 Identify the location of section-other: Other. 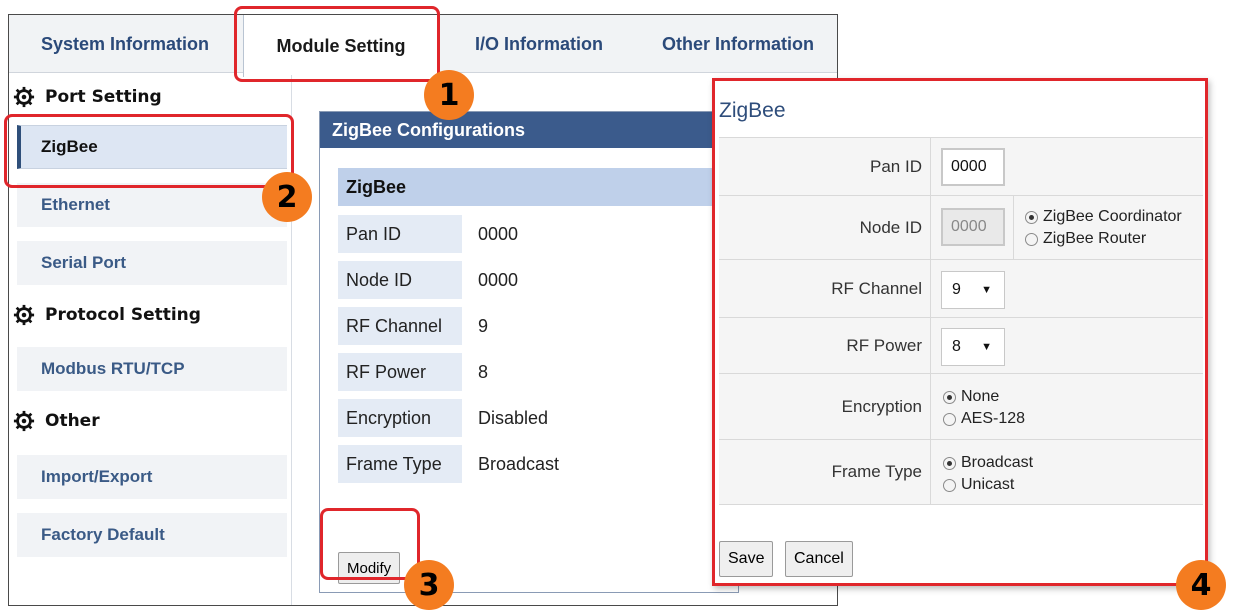
(56, 421).